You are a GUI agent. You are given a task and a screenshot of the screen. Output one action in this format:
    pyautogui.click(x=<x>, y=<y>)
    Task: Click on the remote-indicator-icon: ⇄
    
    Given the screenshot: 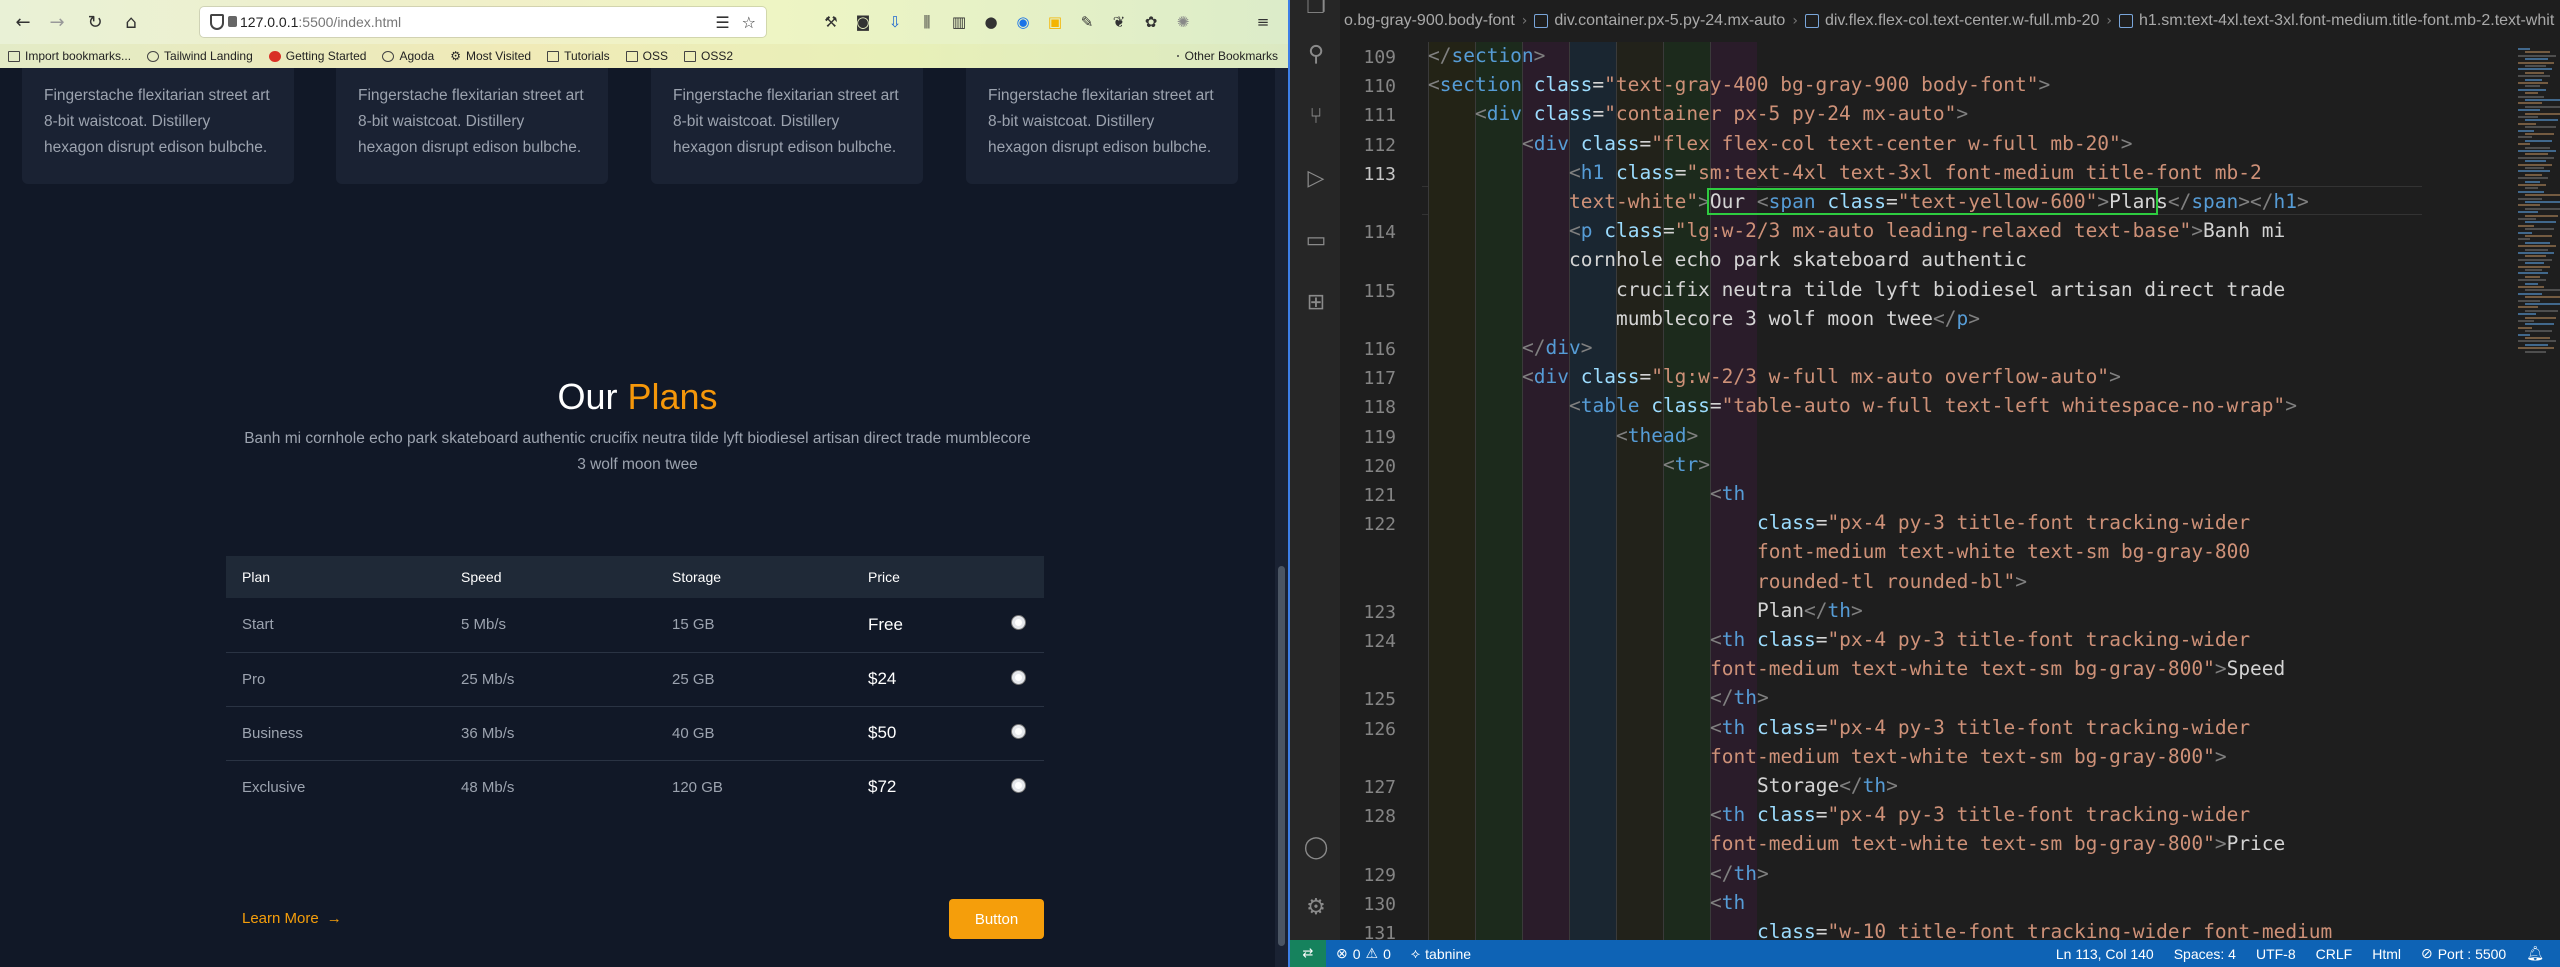 What is the action you would take?
    pyautogui.click(x=1308, y=953)
    